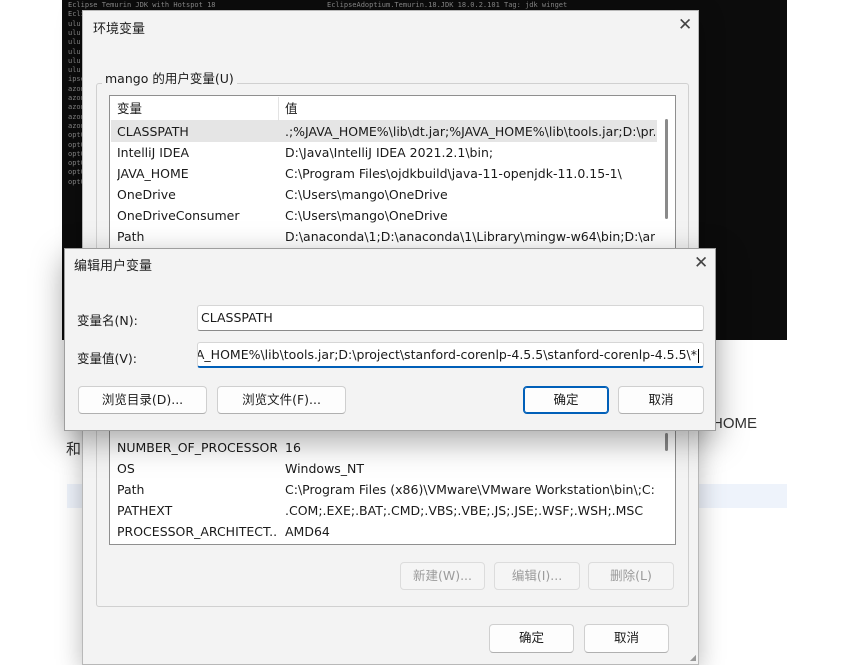  Describe the element at coordinates (693, 657) in the screenshot. I see `resize-grip-icon: ◢` at that location.